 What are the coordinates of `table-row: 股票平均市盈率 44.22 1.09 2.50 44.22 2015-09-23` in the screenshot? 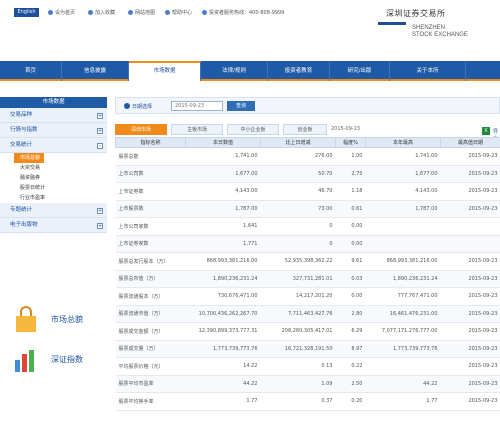 It's located at (307, 384).